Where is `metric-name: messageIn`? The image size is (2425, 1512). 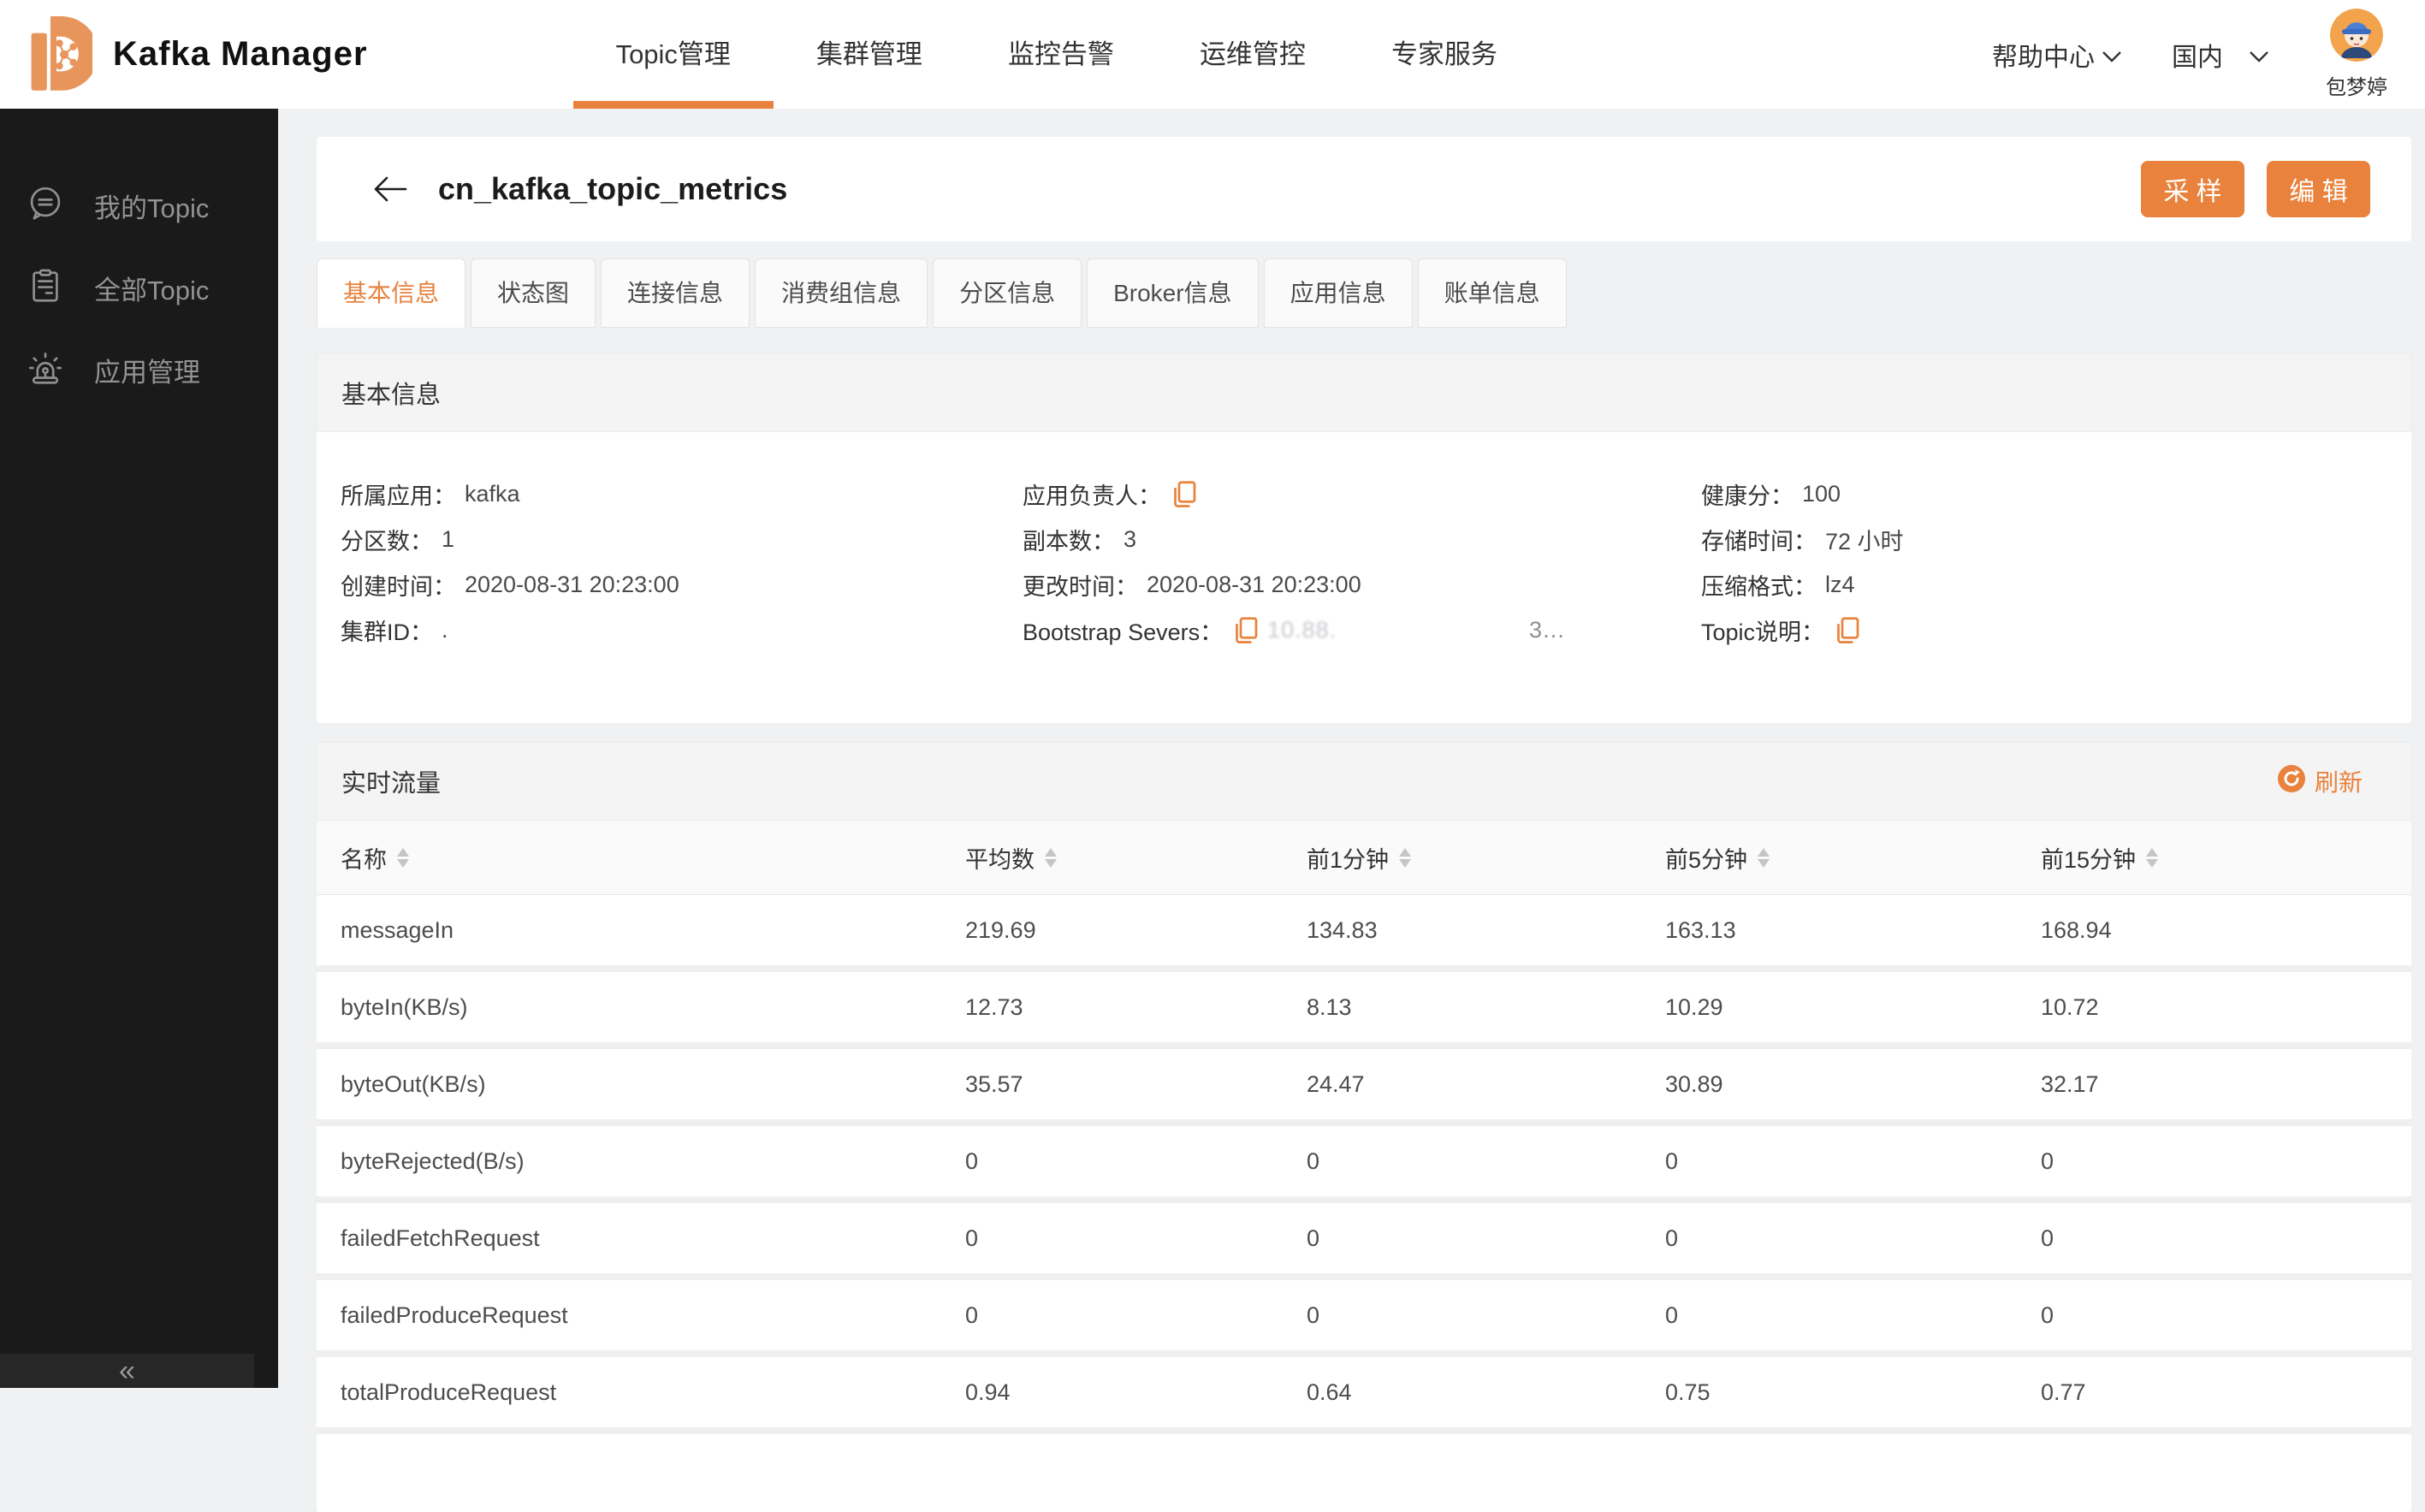 metric-name: messageIn is located at coordinates (397, 929).